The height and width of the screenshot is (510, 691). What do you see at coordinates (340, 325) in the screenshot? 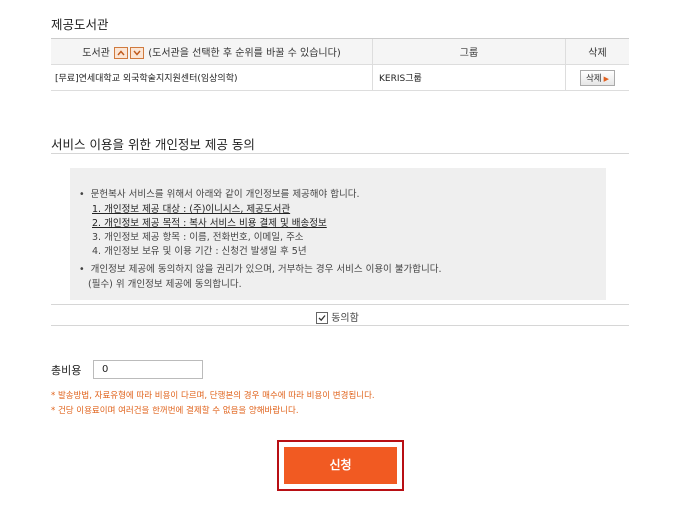
I see `agree-divider-bottom` at bounding box center [340, 325].